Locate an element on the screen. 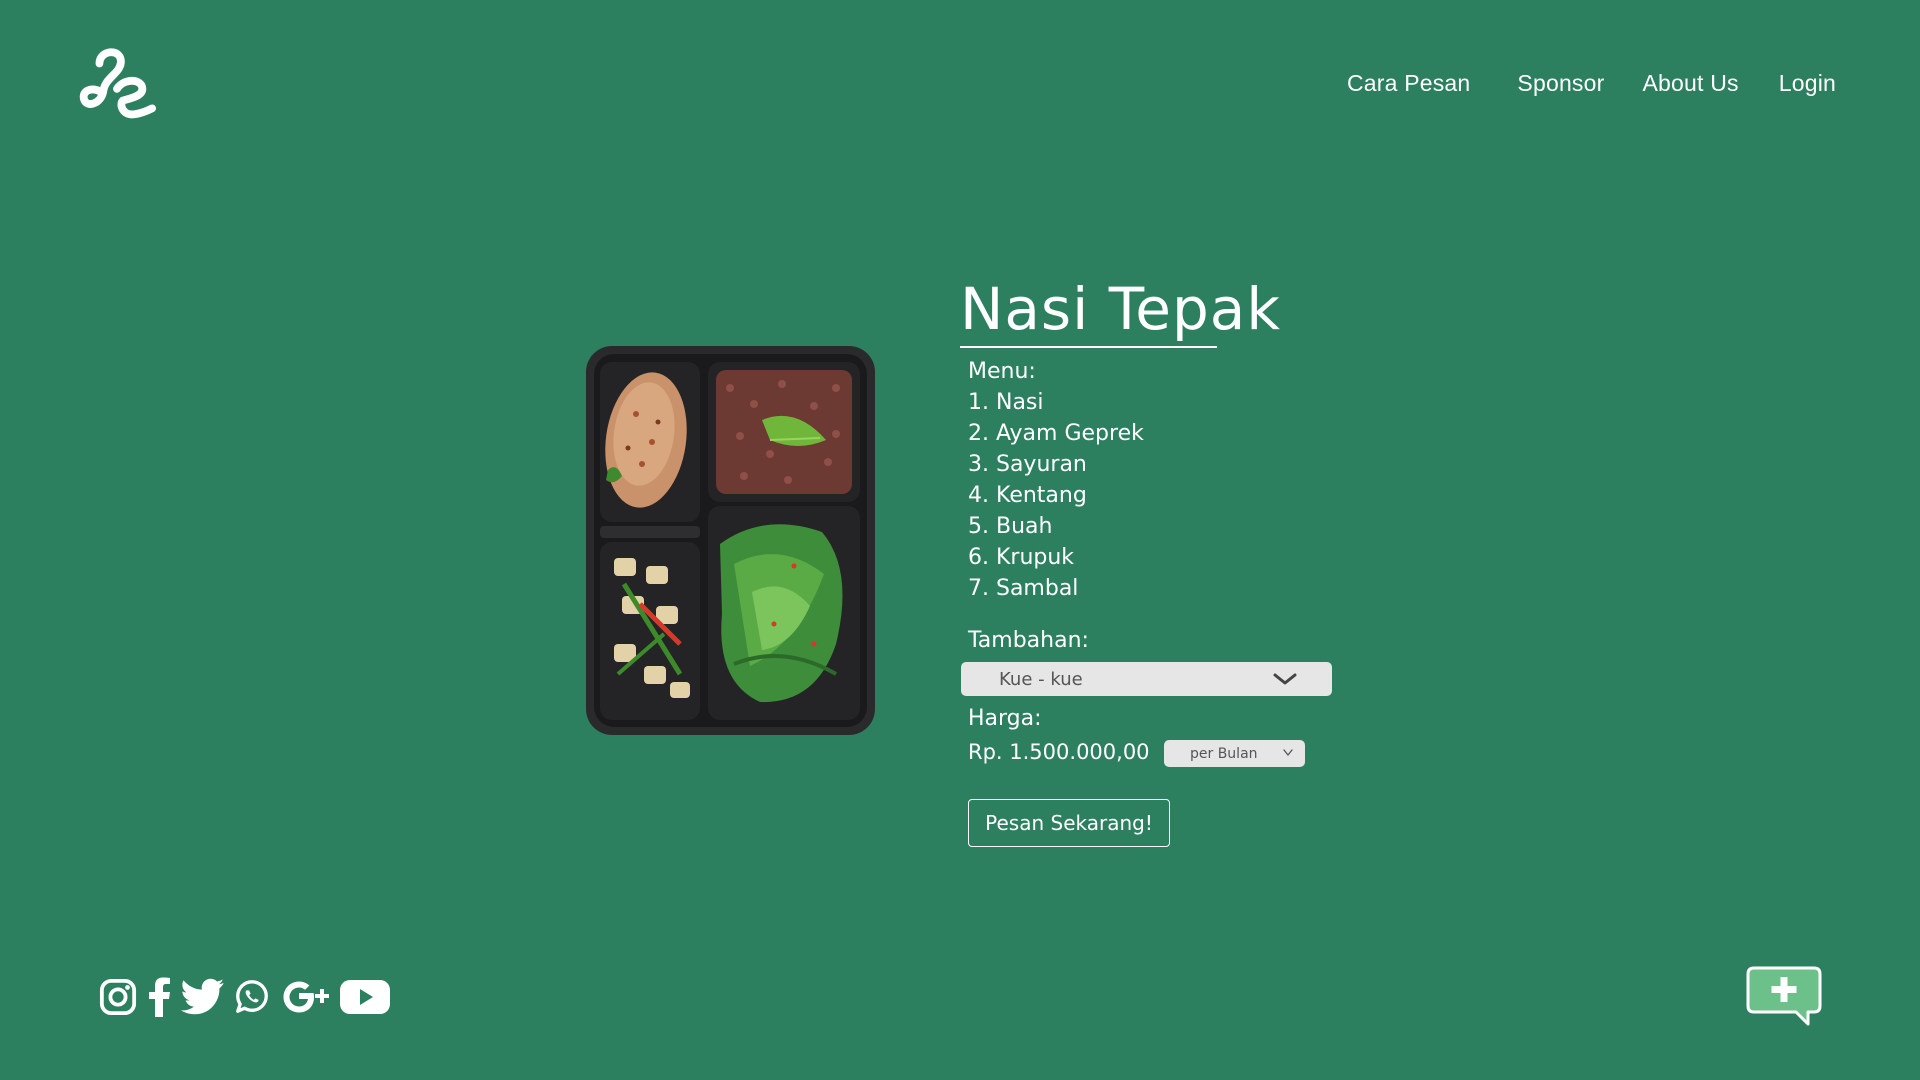 This screenshot has width=1920, height=1080. menu-label: Menu: is located at coordinates (1002, 371).